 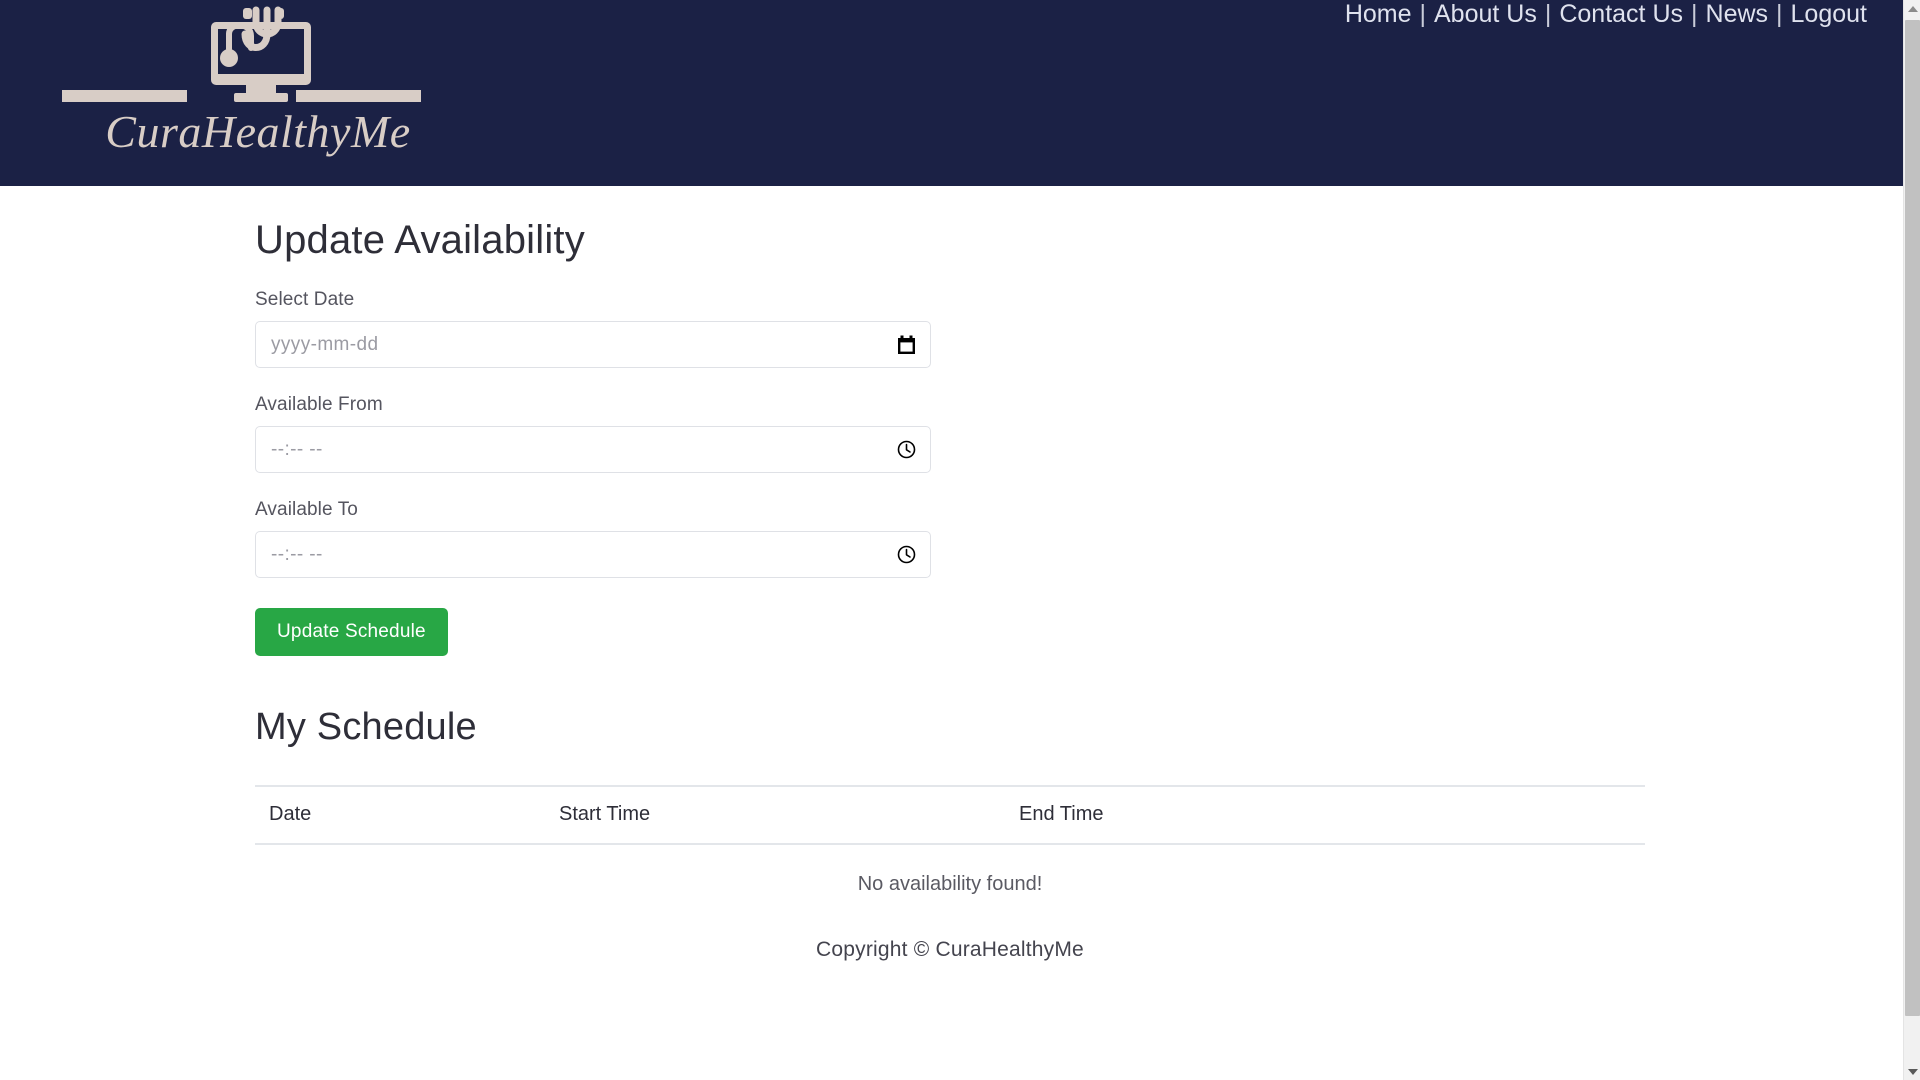 I want to click on schedule-table-body: No availability found!, so click(x=950, y=873).